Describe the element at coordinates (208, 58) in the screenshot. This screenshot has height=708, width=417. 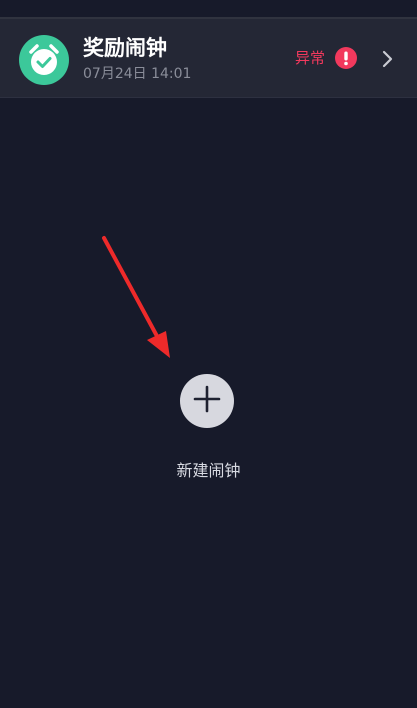
I see `alarm-list-item: 奖励闹钟 07月24日 14:01 异常` at that location.